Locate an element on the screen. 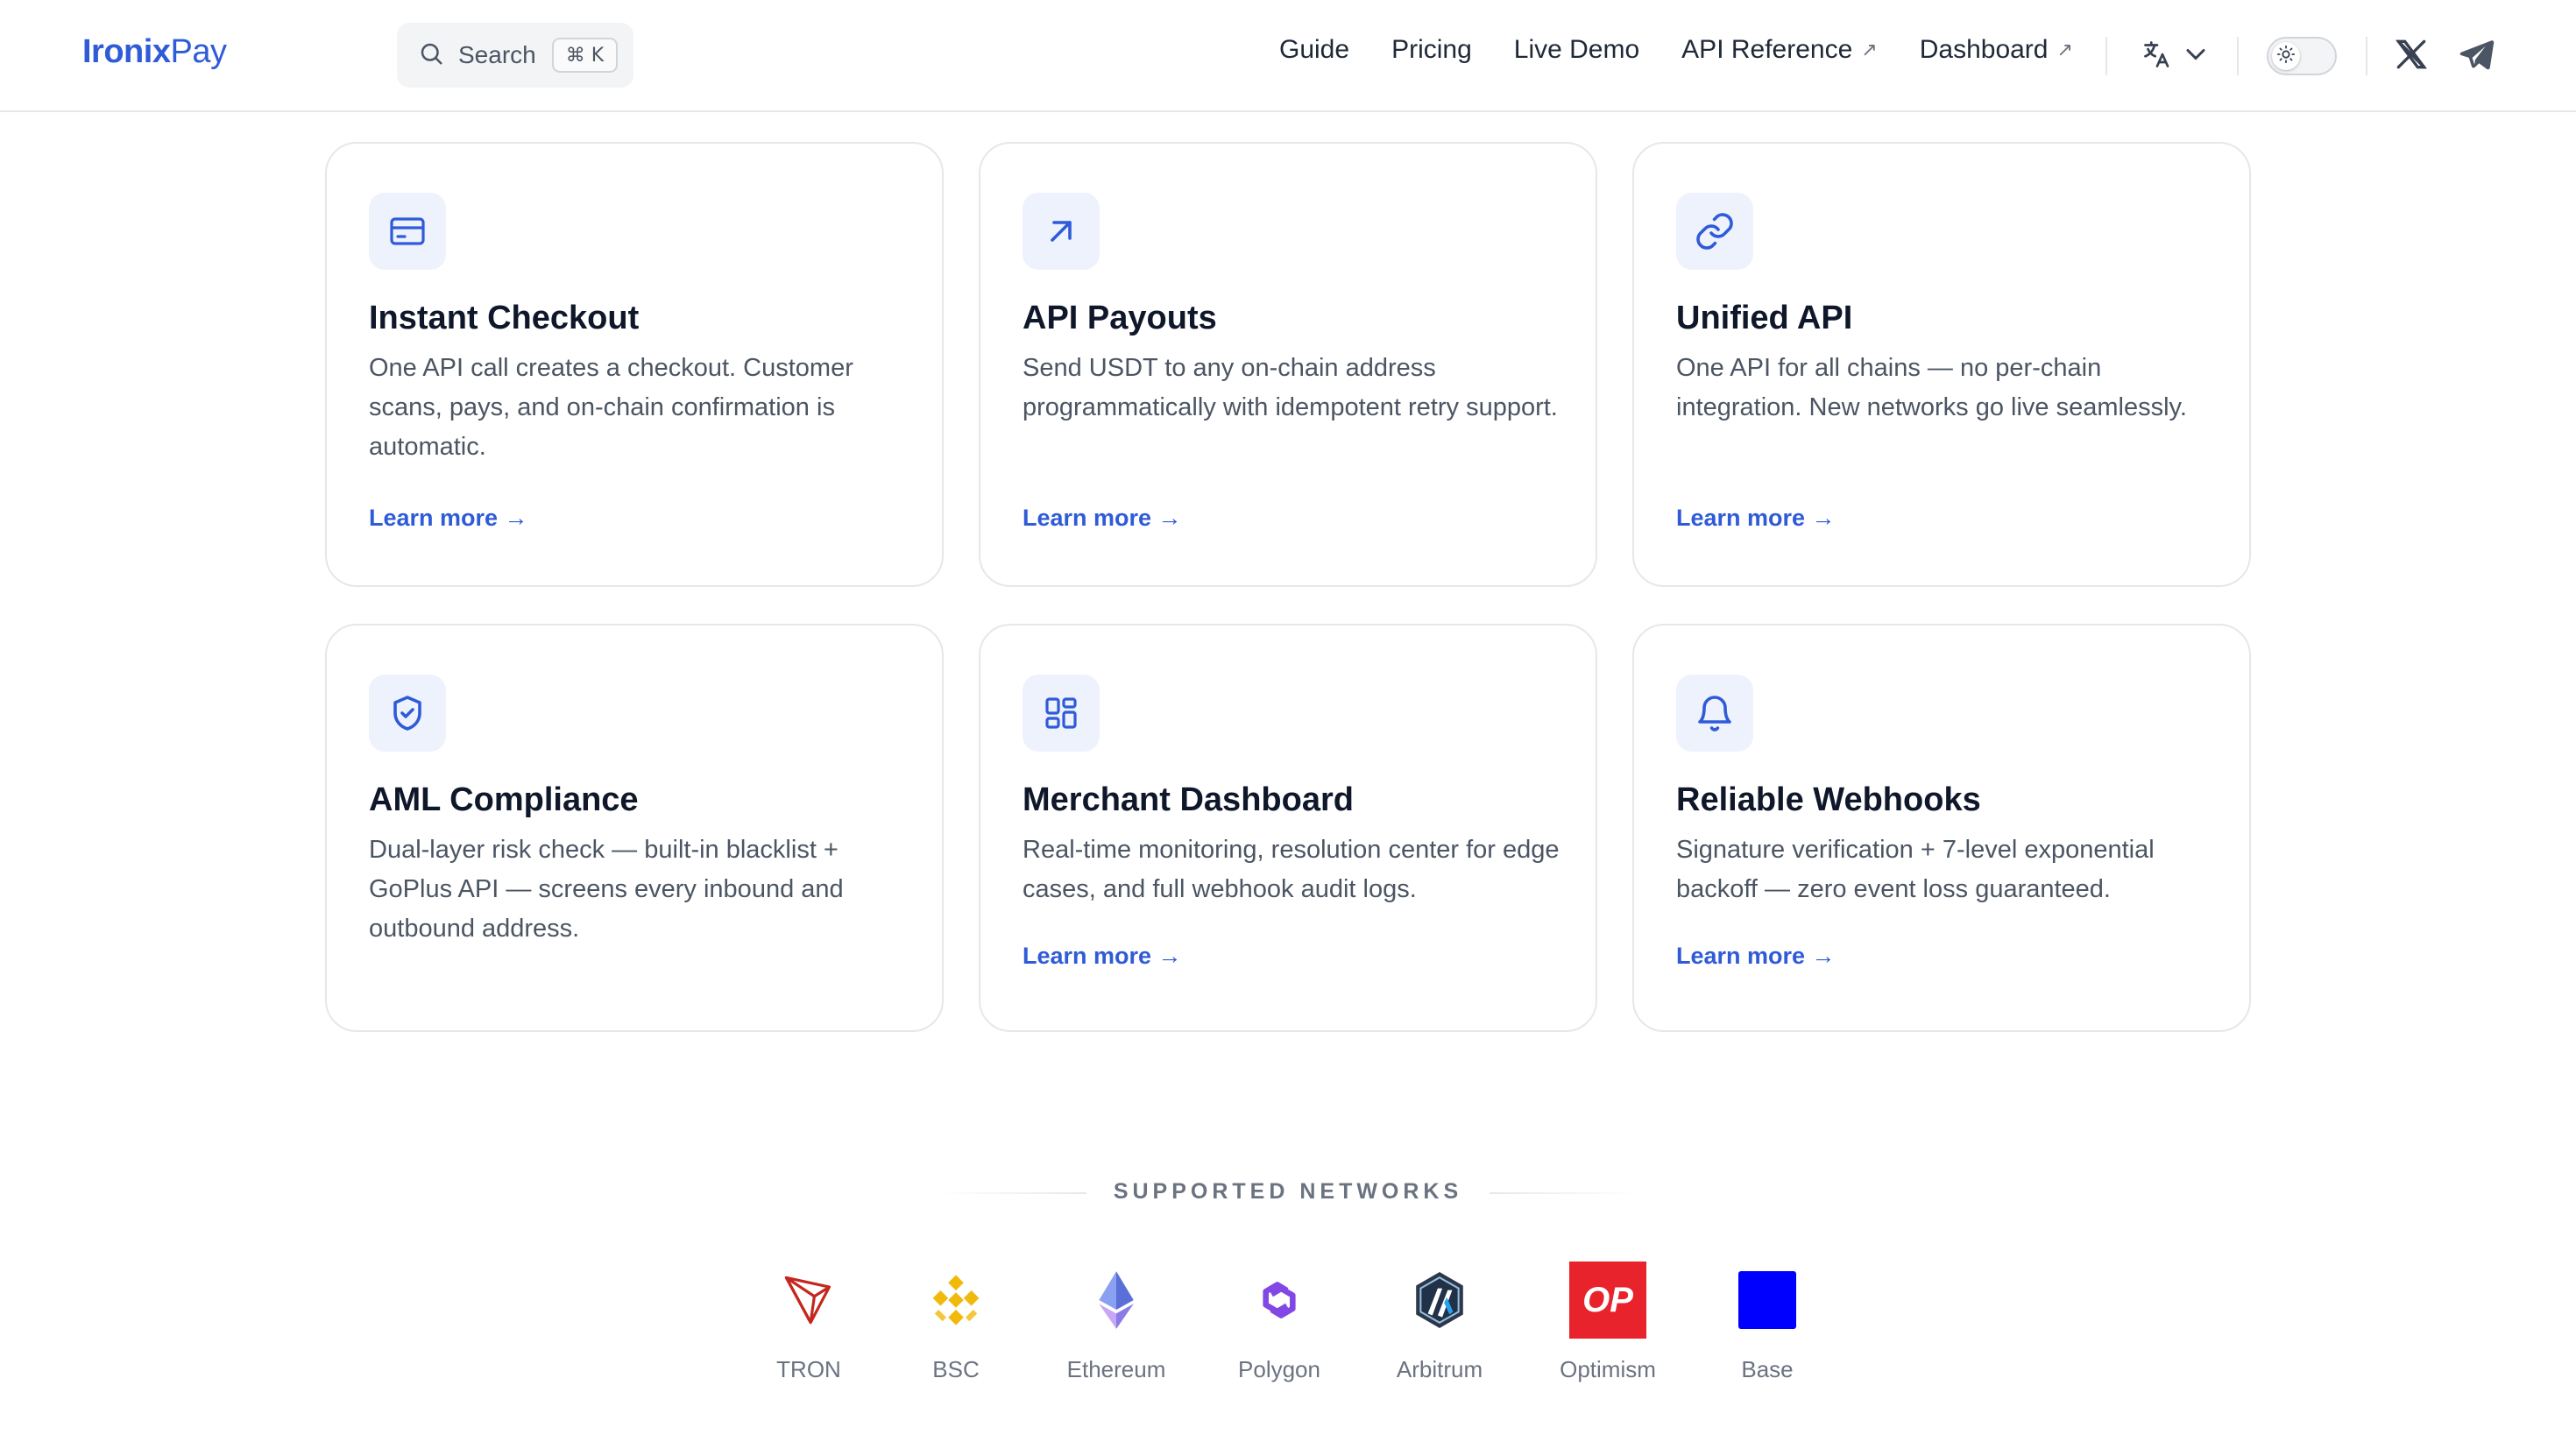  network-name: Optimism is located at coordinates (1608, 1369).